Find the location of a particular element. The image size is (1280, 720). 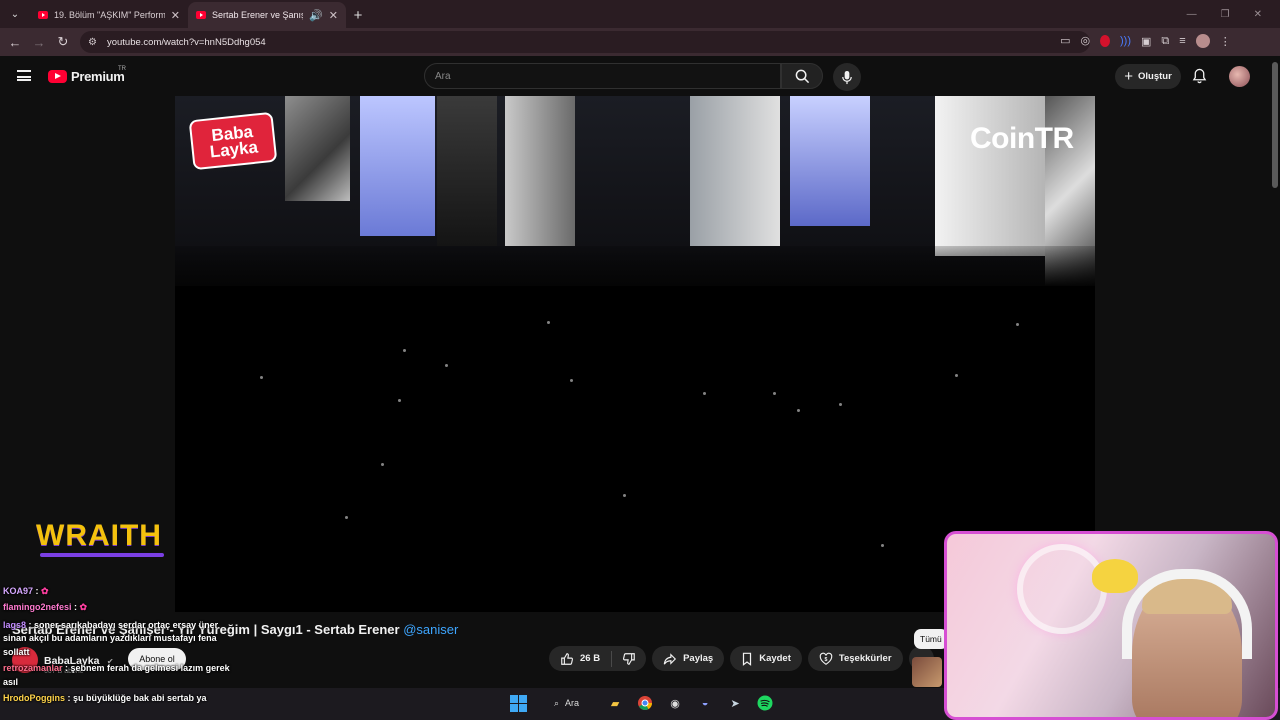

file-explorer-icon: ▰ is located at coordinates (615, 703).